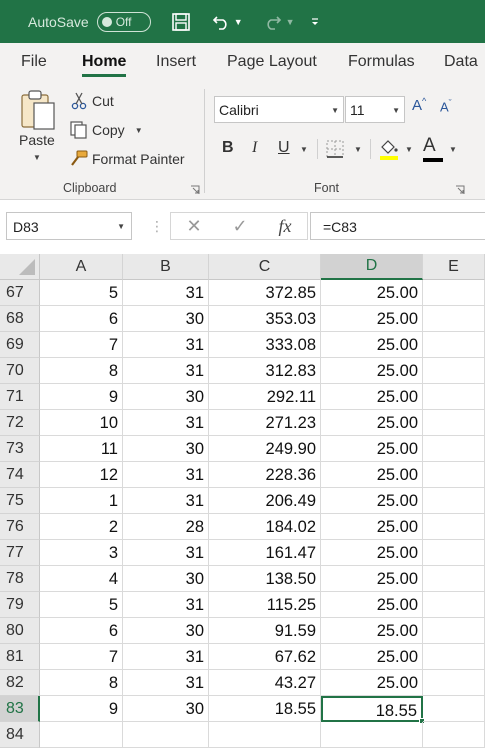 This screenshot has width=485, height=748. I want to click on row-header: 77, so click(20, 553).